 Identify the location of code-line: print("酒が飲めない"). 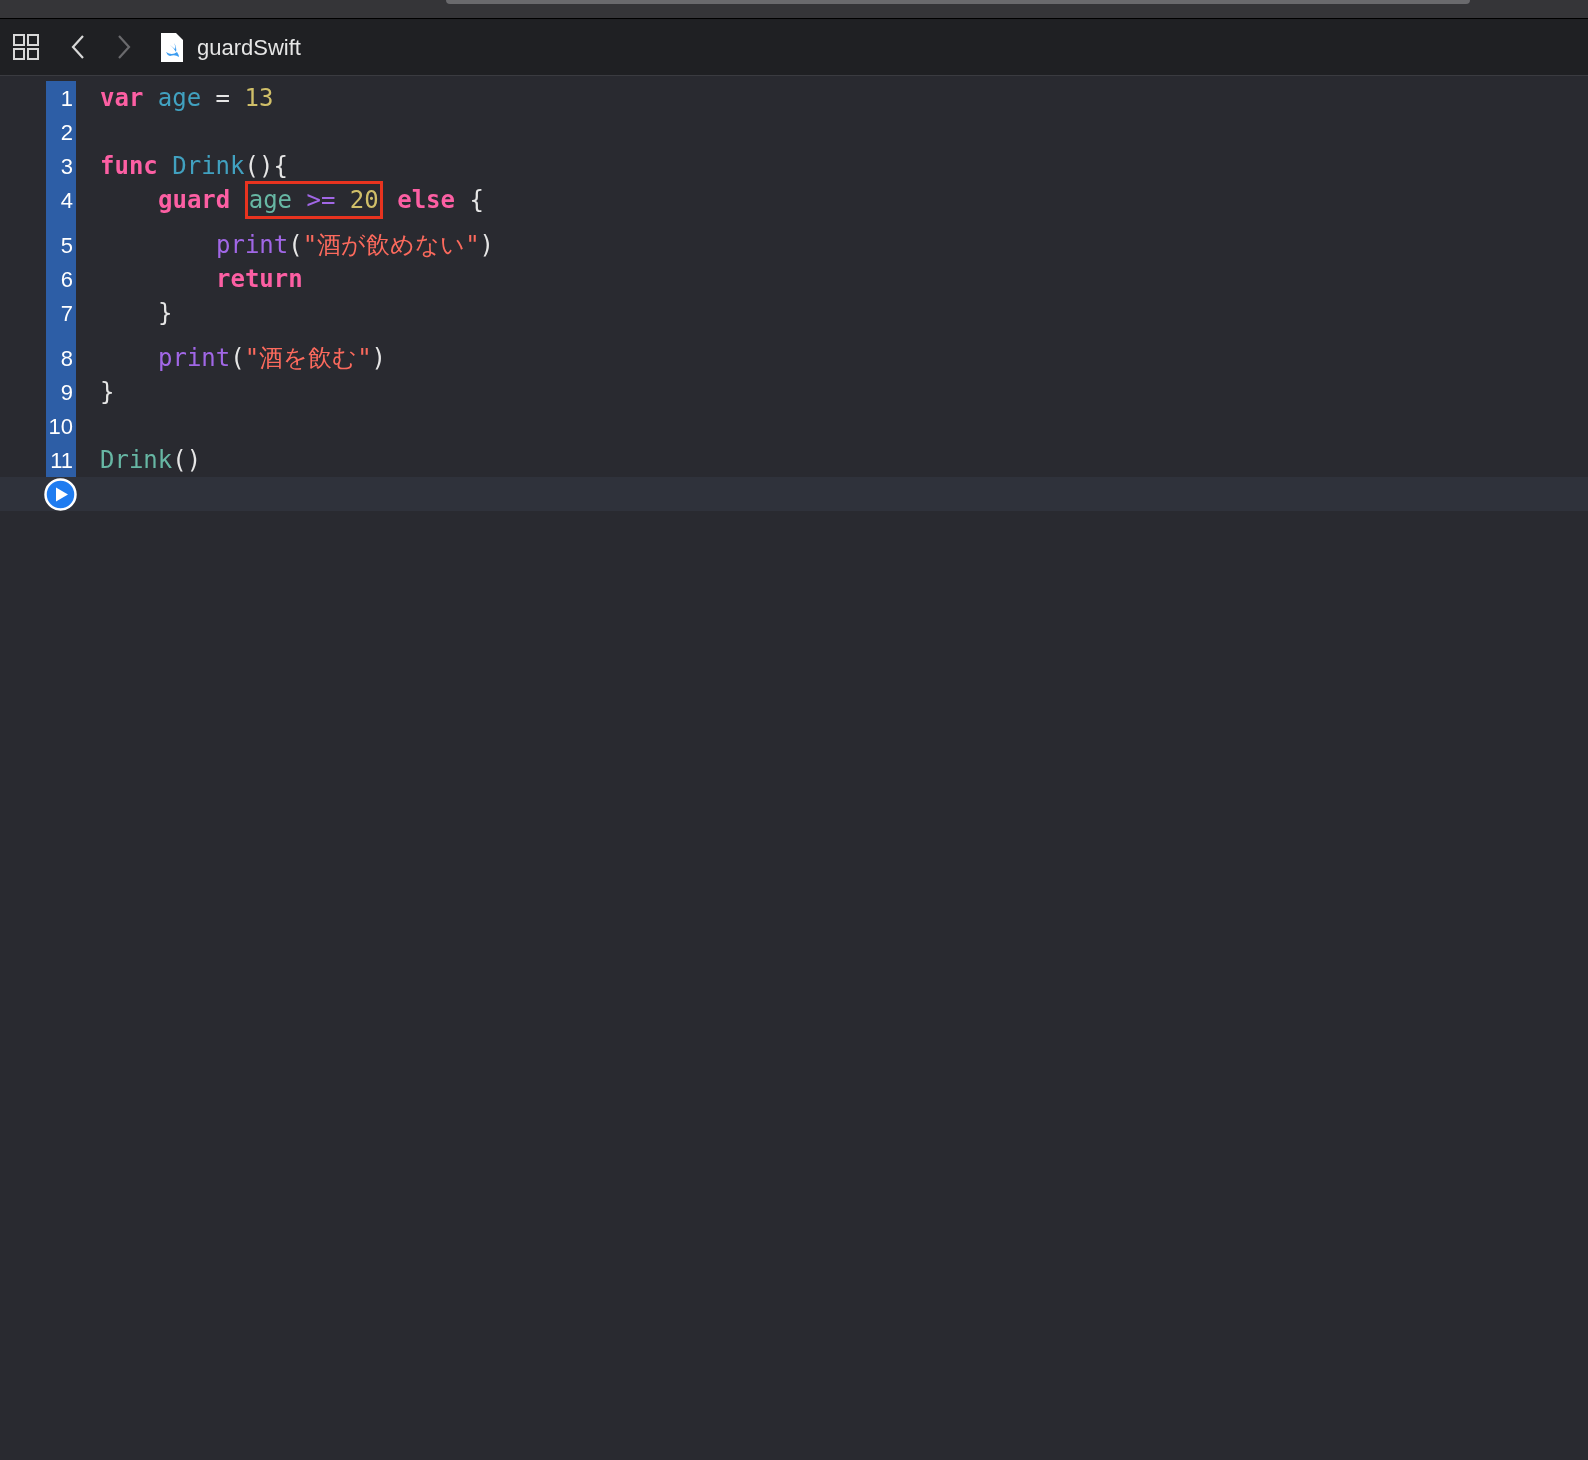
(355, 245).